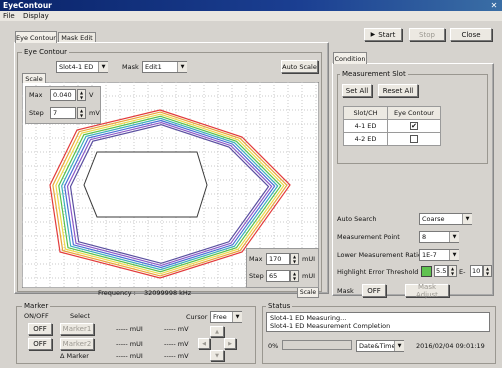  What do you see at coordinates (34, 78) in the screenshot?
I see `scale-tab-vertical: Scale` at bounding box center [34, 78].